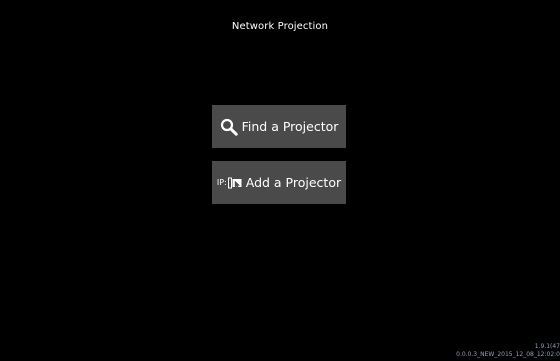 The height and width of the screenshot is (361, 560). I want to click on version-line-2: 0.0.0.3_NEW_2015_12_08_12:02:0, so click(508, 354).